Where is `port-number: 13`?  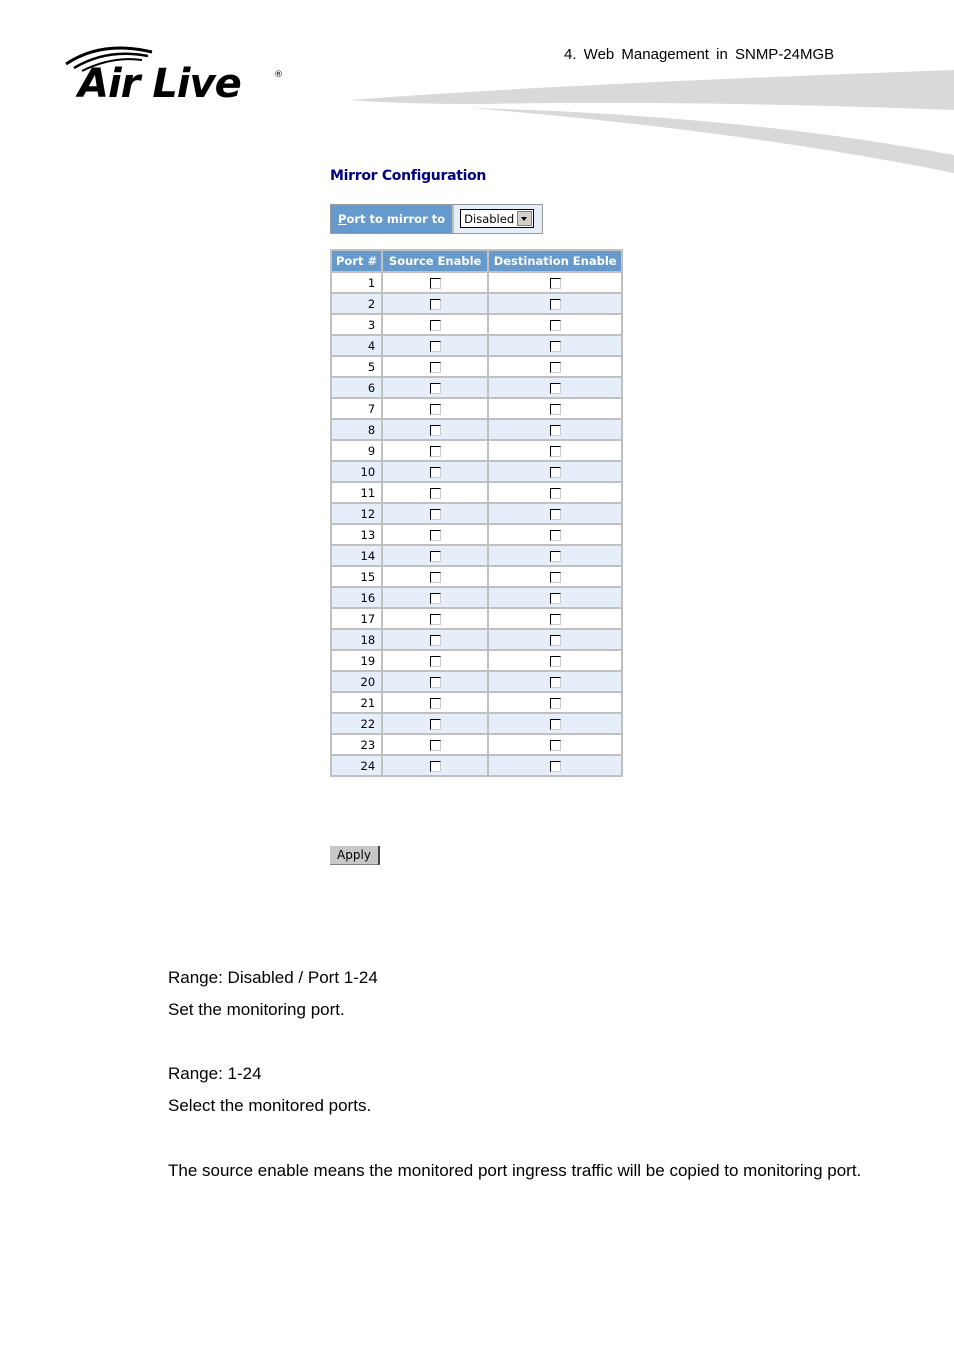
port-number: 13 is located at coordinates (356, 534).